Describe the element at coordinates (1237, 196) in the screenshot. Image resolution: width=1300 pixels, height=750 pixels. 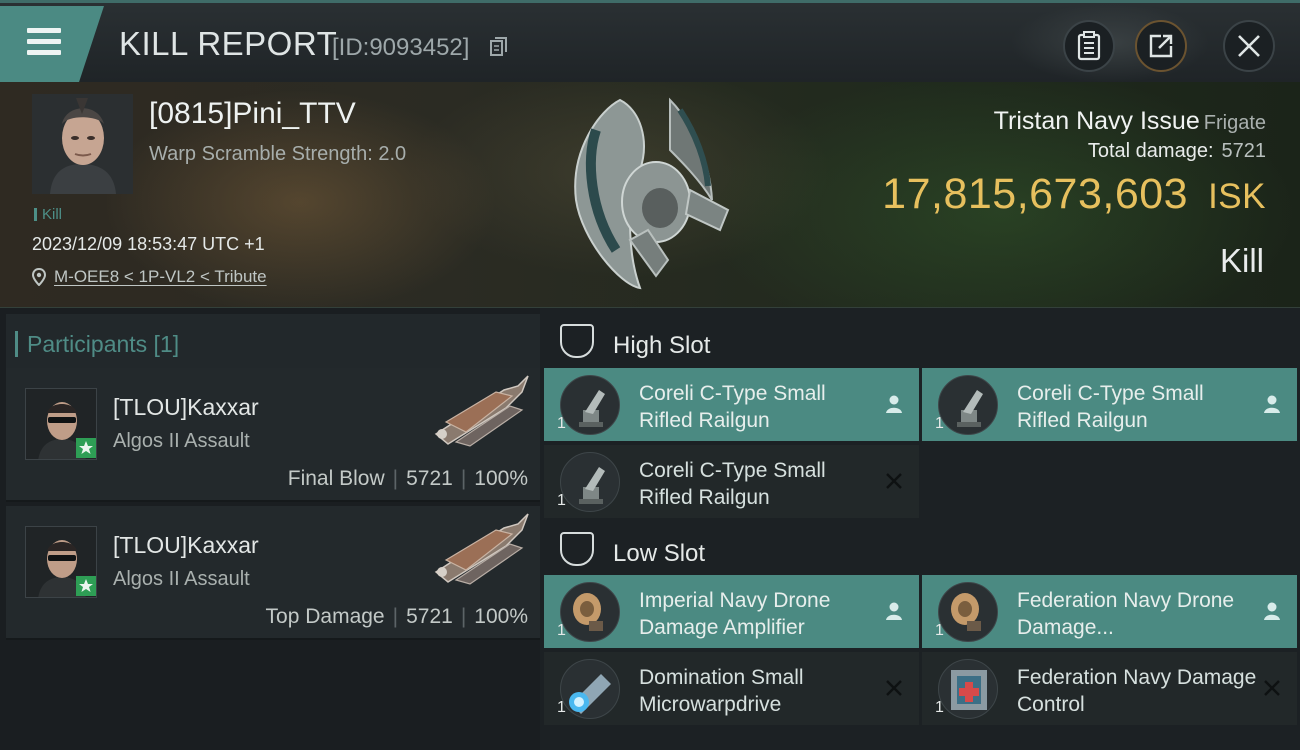
I see `isk-unit: ISK` at that location.